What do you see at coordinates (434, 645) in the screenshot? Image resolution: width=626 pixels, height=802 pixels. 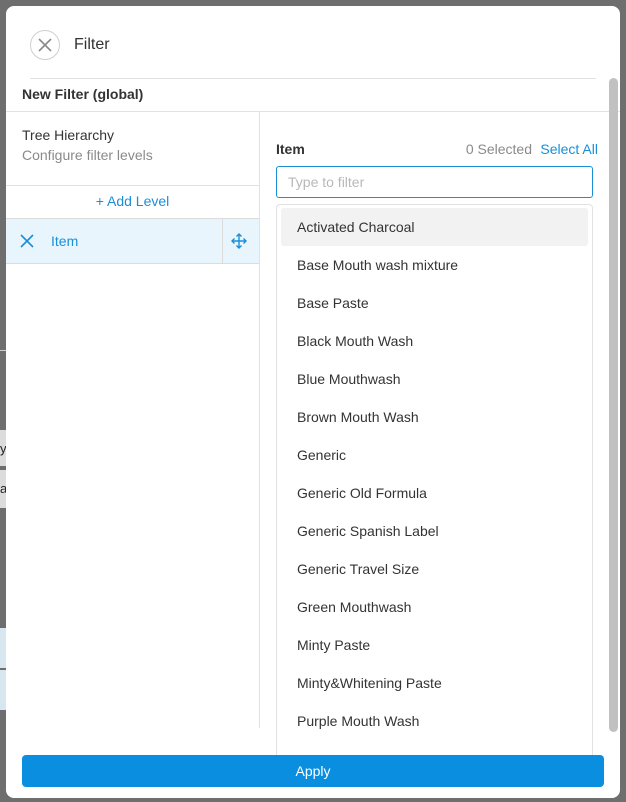 I see `list-item: Minty Paste` at bounding box center [434, 645].